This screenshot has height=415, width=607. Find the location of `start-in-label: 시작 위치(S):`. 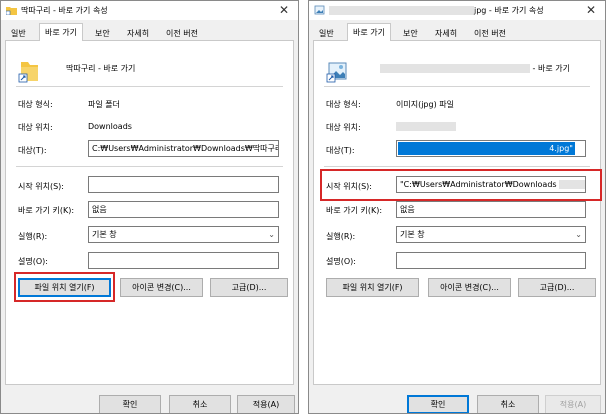

start-in-label: 시작 위치(S): is located at coordinates (41, 186).